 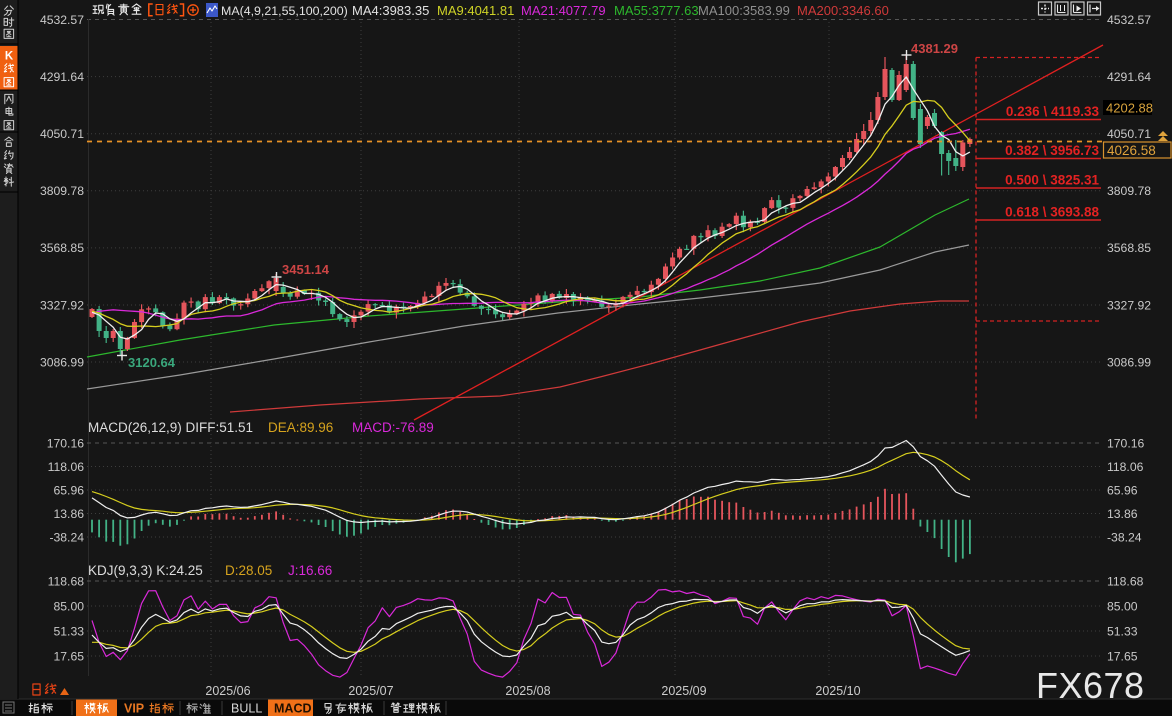 I want to click on svg-text: 3120.64, so click(x=152, y=362).